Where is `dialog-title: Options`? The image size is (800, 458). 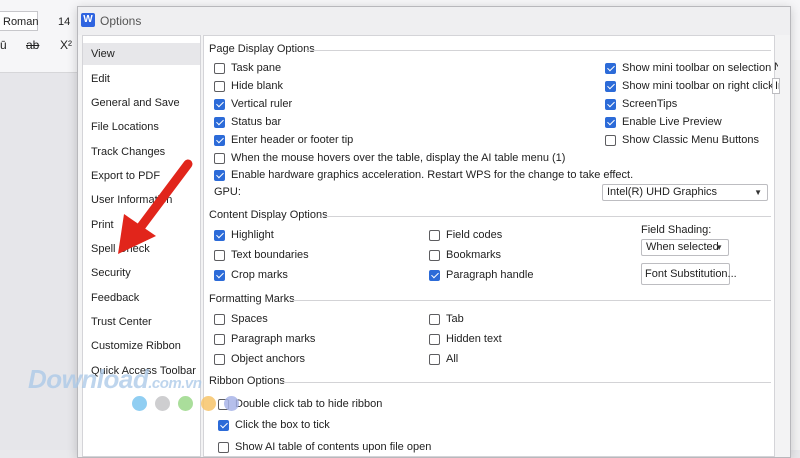
dialog-title: Options is located at coordinates (121, 21).